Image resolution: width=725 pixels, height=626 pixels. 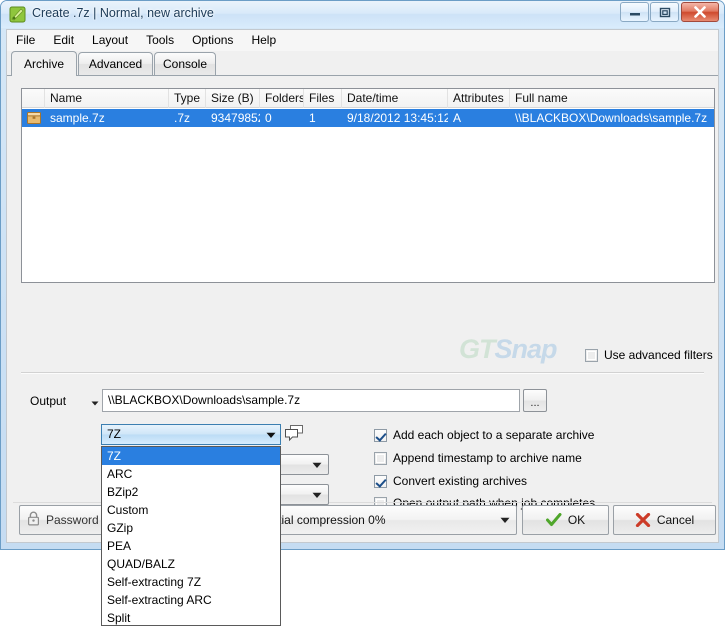 I want to click on column-header-fullname: Full name, so click(x=612, y=98).